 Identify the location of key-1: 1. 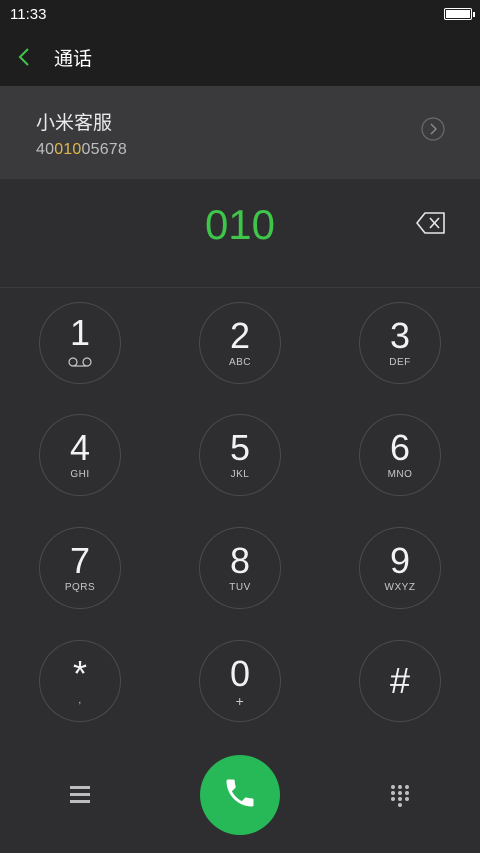
(80, 343).